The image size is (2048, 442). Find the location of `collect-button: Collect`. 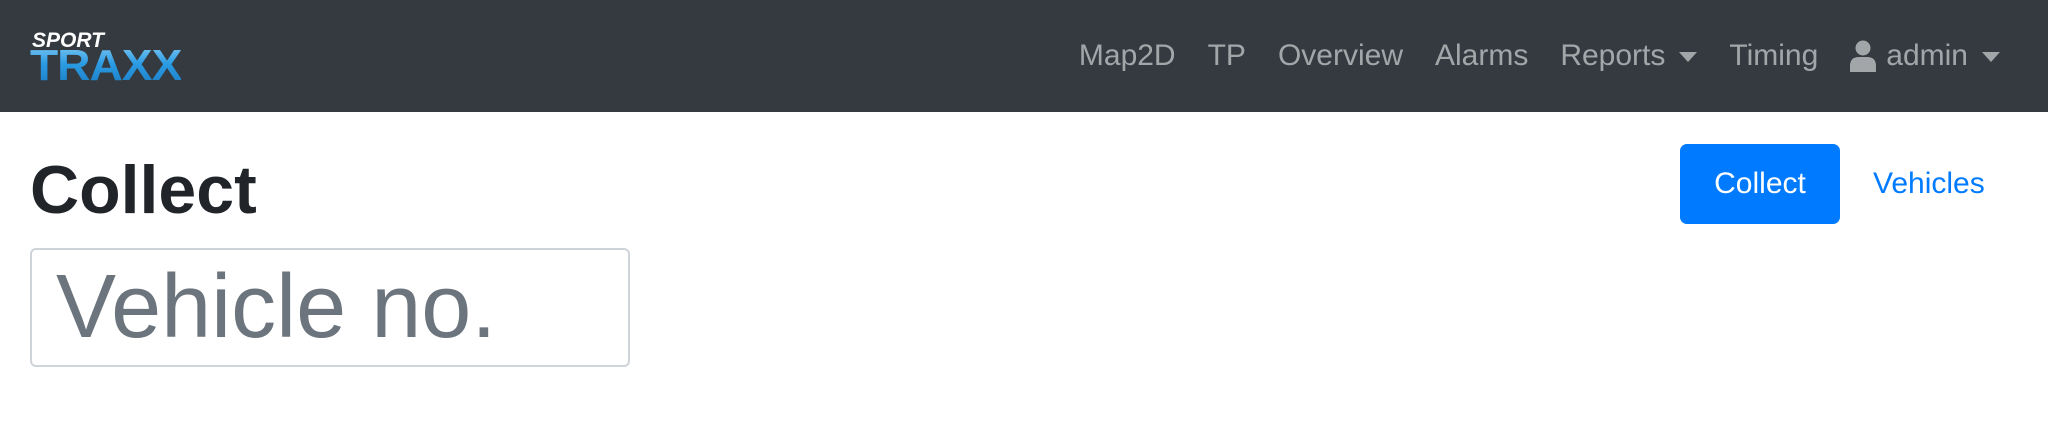

collect-button: Collect is located at coordinates (1760, 184).